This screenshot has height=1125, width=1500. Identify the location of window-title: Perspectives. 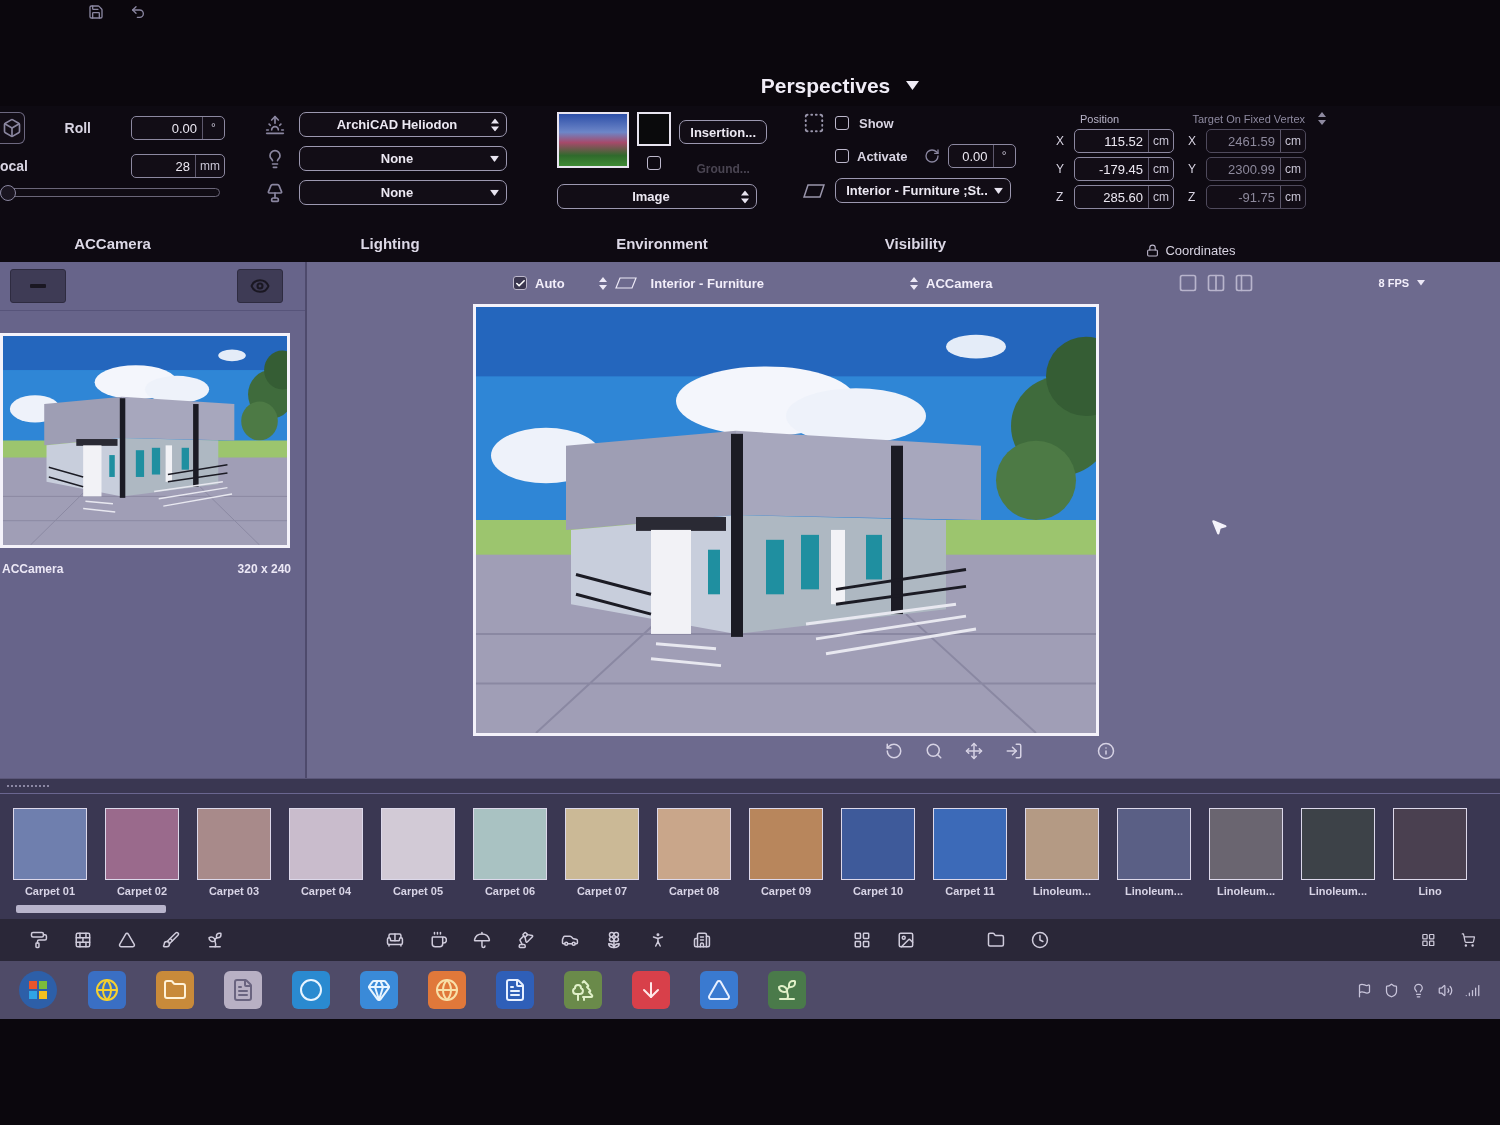
(825, 86).